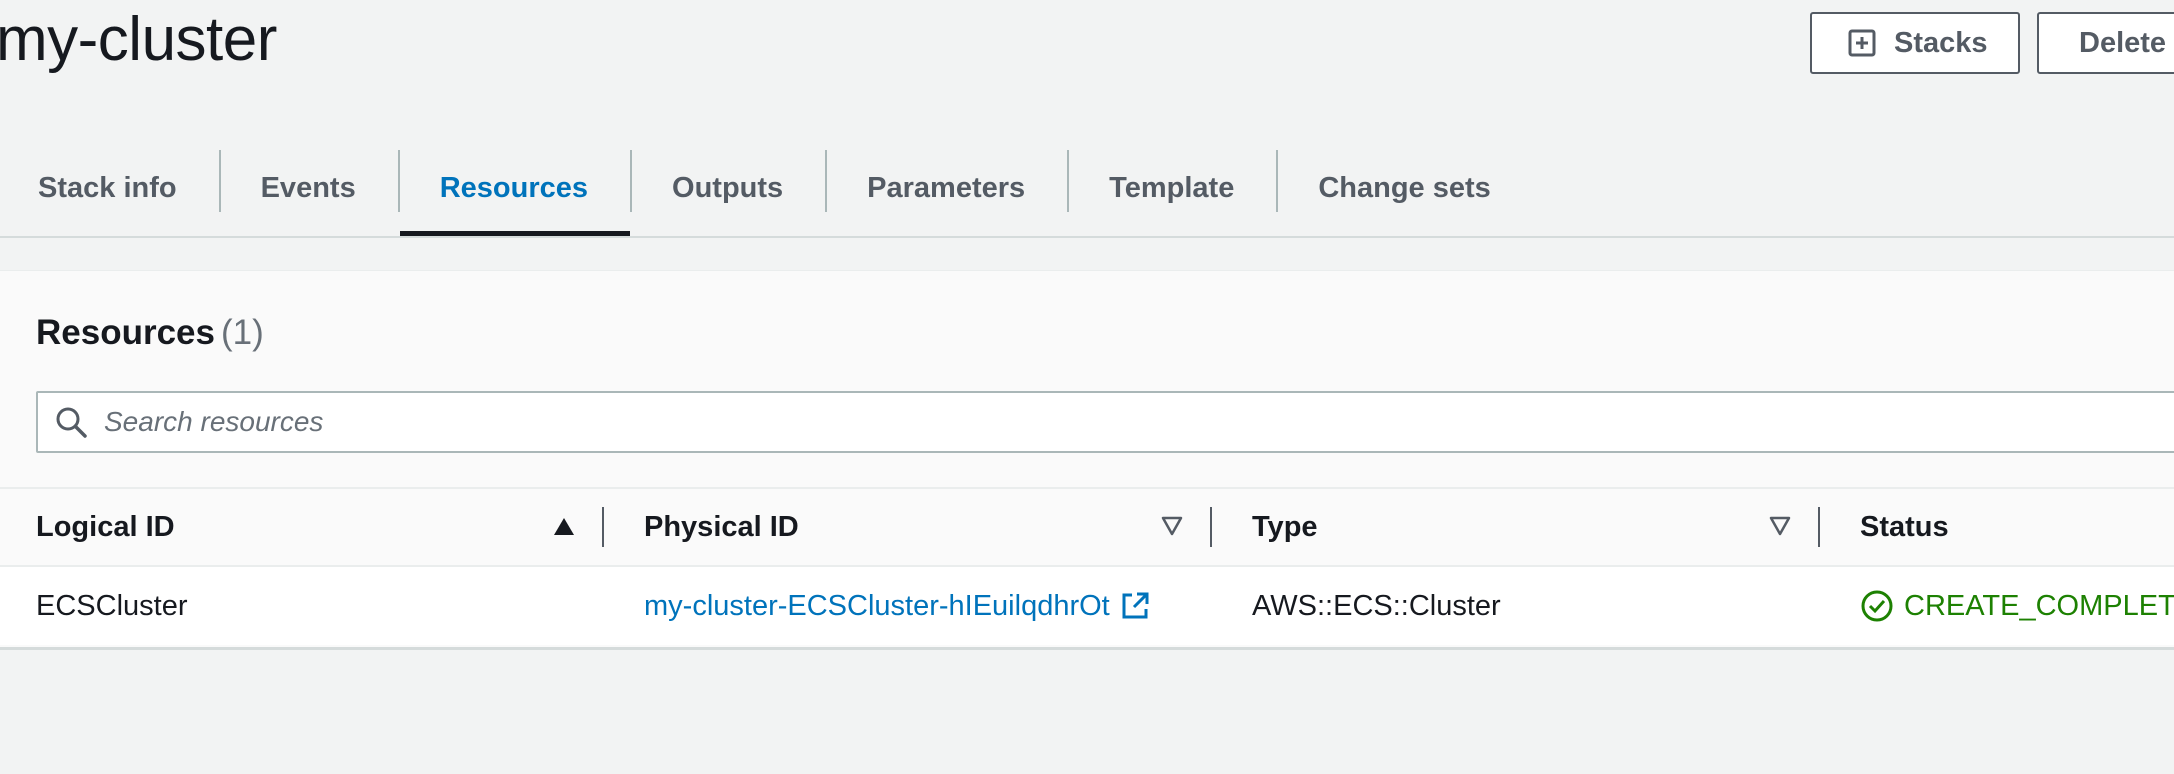 The width and height of the screenshot is (2174, 774). I want to click on status-text: CREATE_COMPLETE, so click(2039, 605).